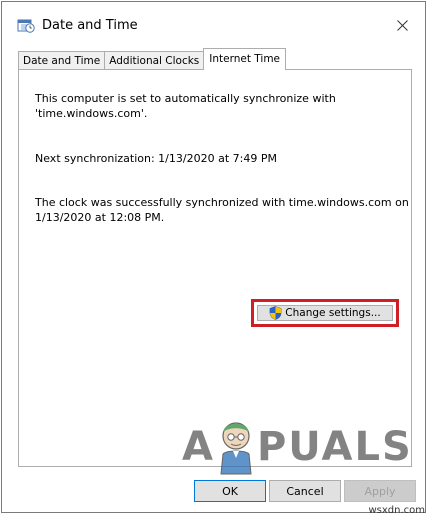 The width and height of the screenshot is (429, 516). What do you see at coordinates (275, 313) in the screenshot?
I see `uac-shield-icon` at bounding box center [275, 313].